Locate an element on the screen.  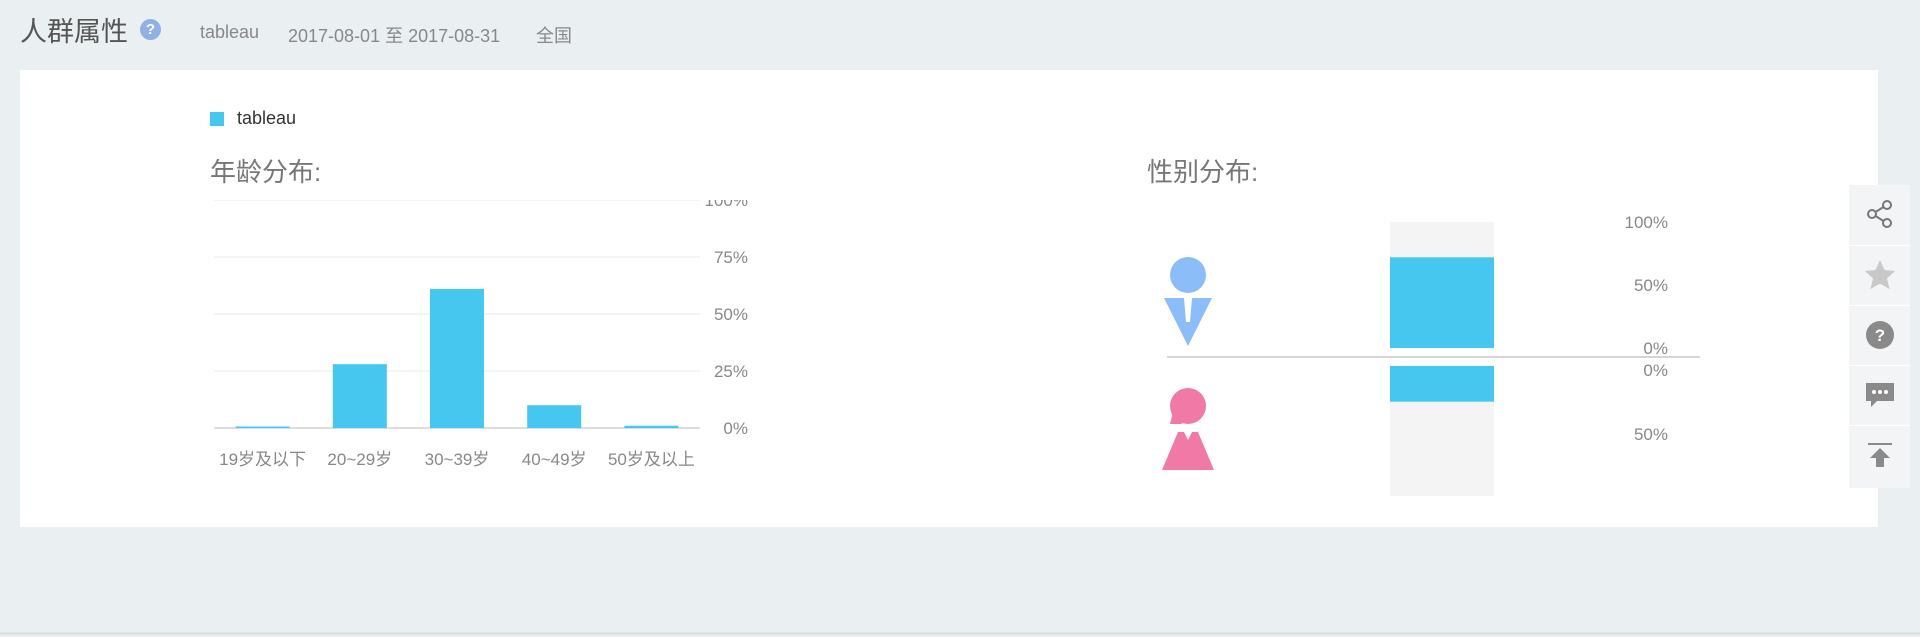
question-icon: ? is located at coordinates (1879, 334).